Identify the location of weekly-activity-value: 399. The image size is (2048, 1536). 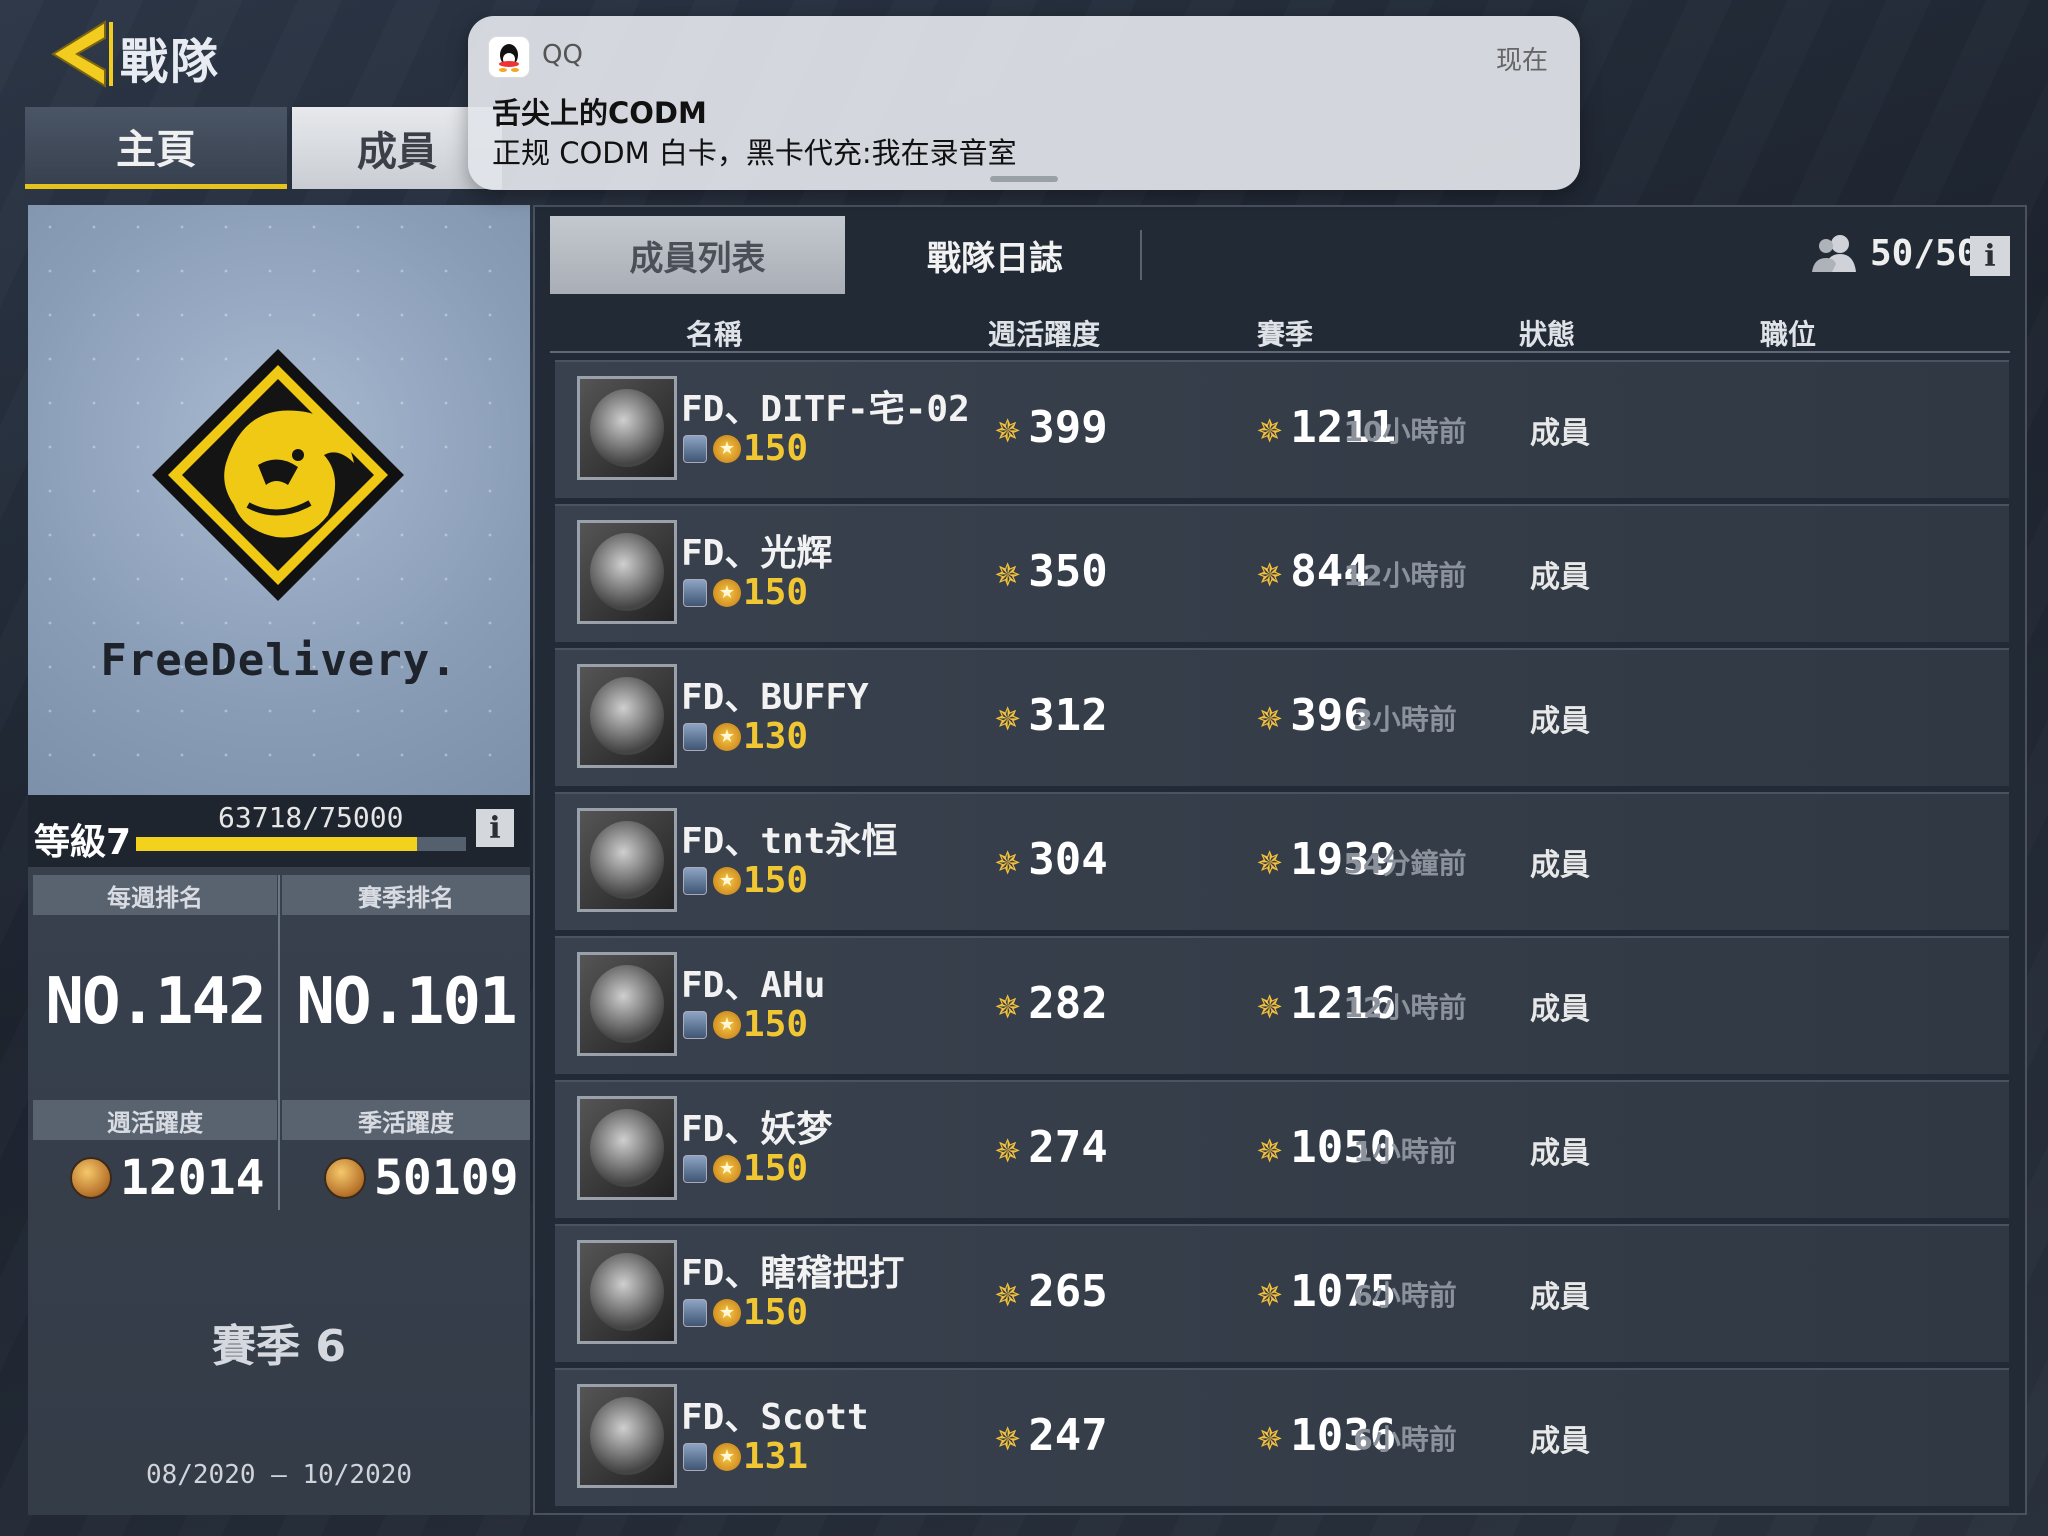
(1068, 427).